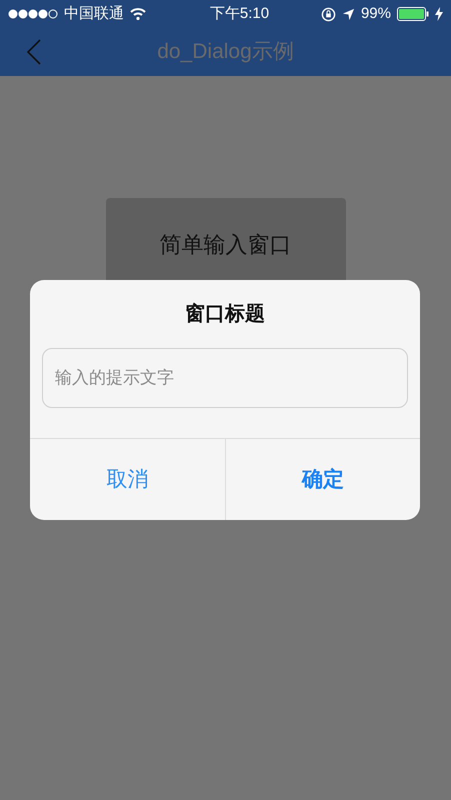  What do you see at coordinates (225, 314) in the screenshot?
I see `dialog-title: 窗口标题` at bounding box center [225, 314].